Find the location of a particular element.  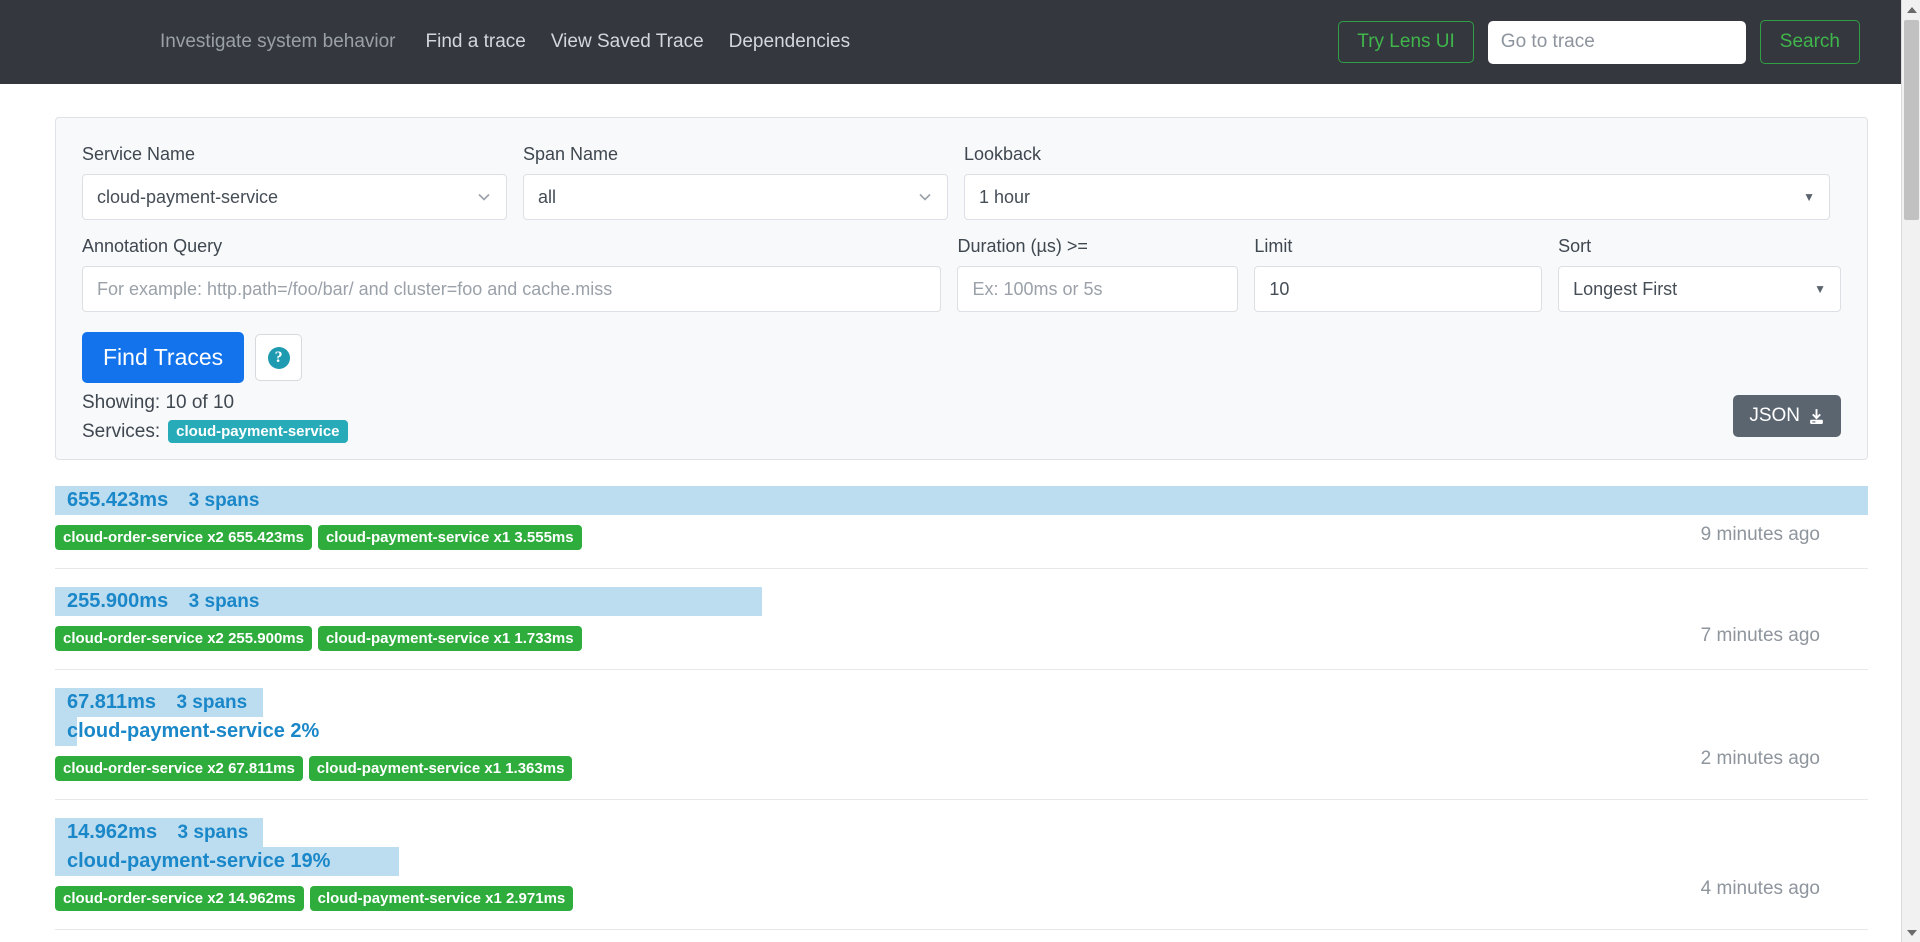

find-traces-button: Find Traces is located at coordinates (163, 357).